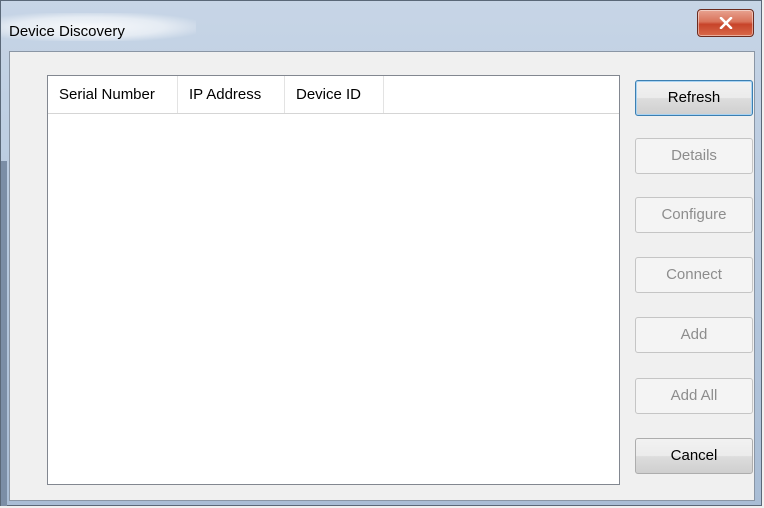 The height and width of the screenshot is (508, 764). I want to click on cancel-button: Cancel, so click(694, 456).